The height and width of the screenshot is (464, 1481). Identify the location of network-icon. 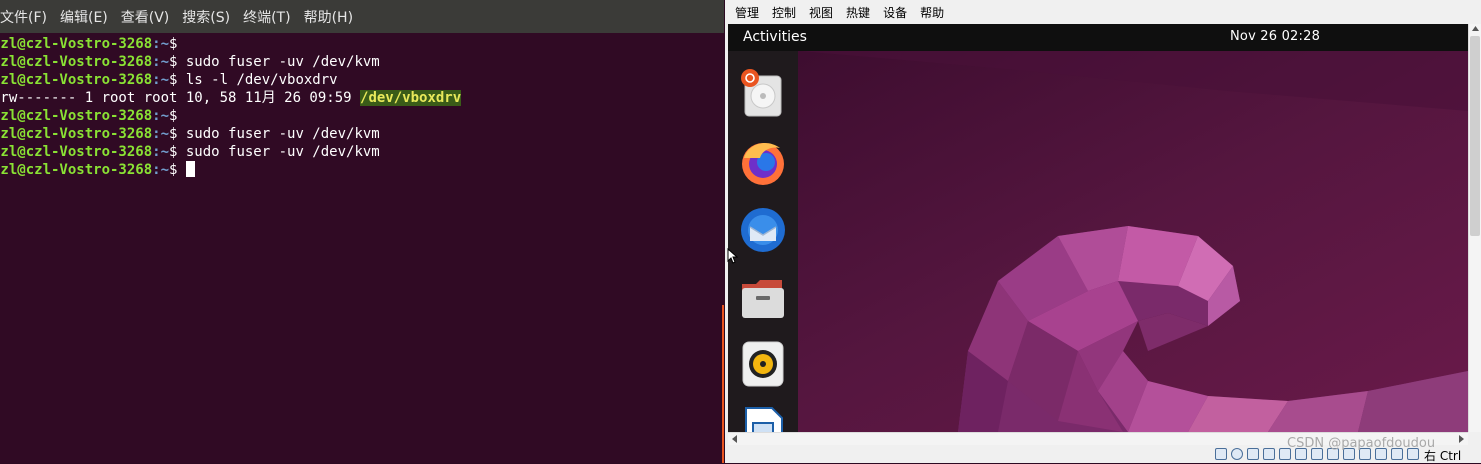
(1269, 454).